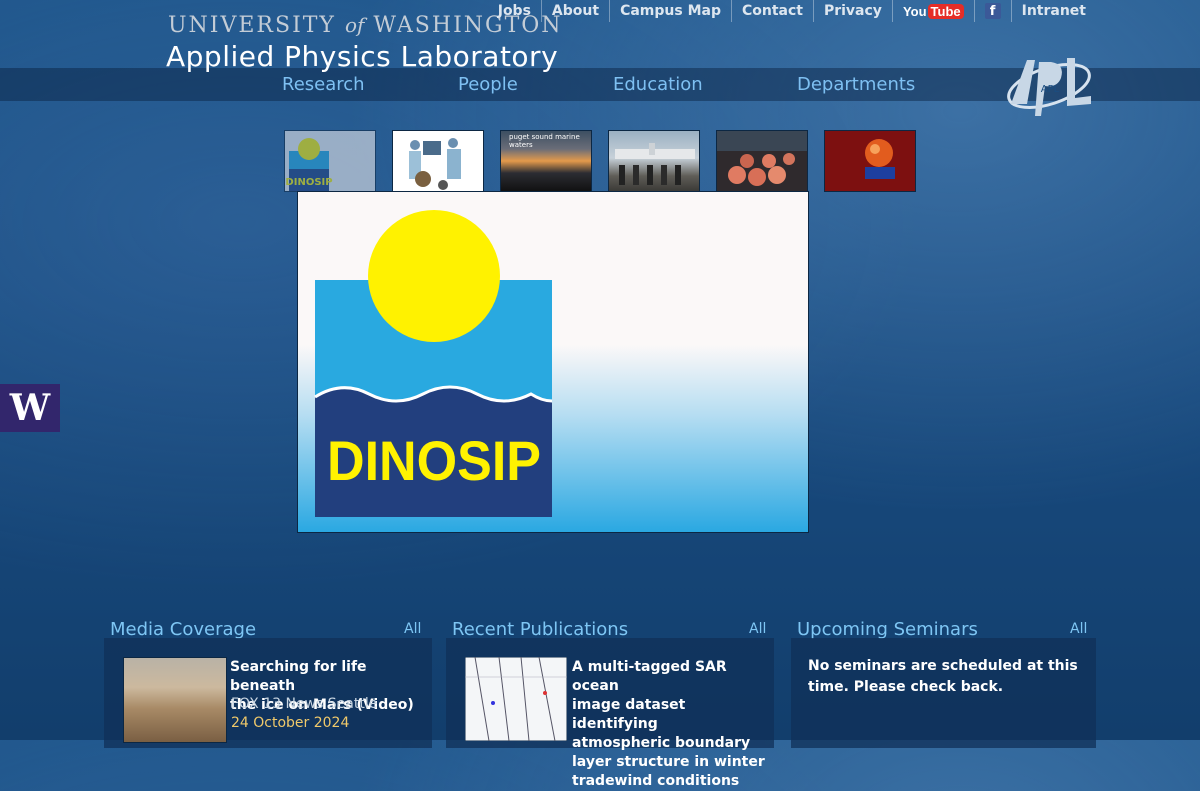 The height and width of the screenshot is (791, 1200). What do you see at coordinates (546, 161) in the screenshot?
I see `thumb-puget-sound: puget sound marine waters` at bounding box center [546, 161].